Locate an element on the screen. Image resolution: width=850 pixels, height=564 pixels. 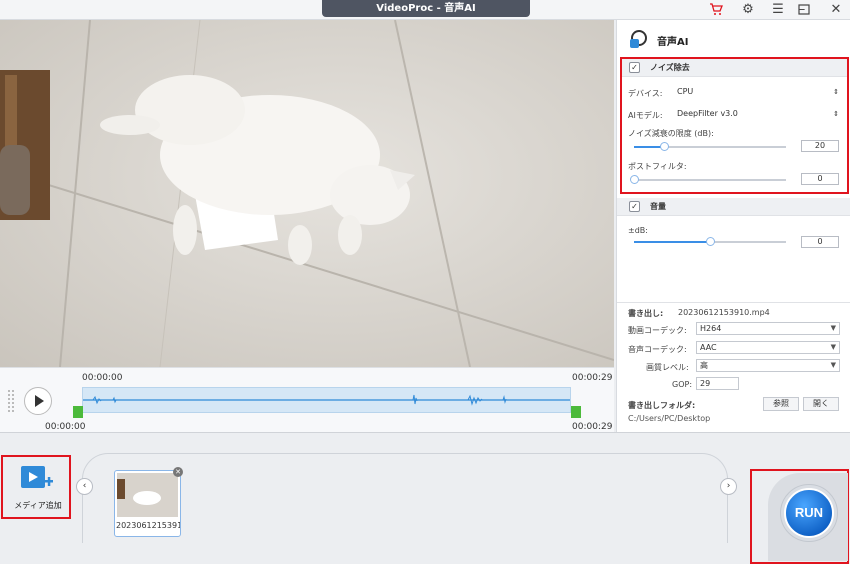
volume-checkbox: ✓ is located at coordinates (634, 206).